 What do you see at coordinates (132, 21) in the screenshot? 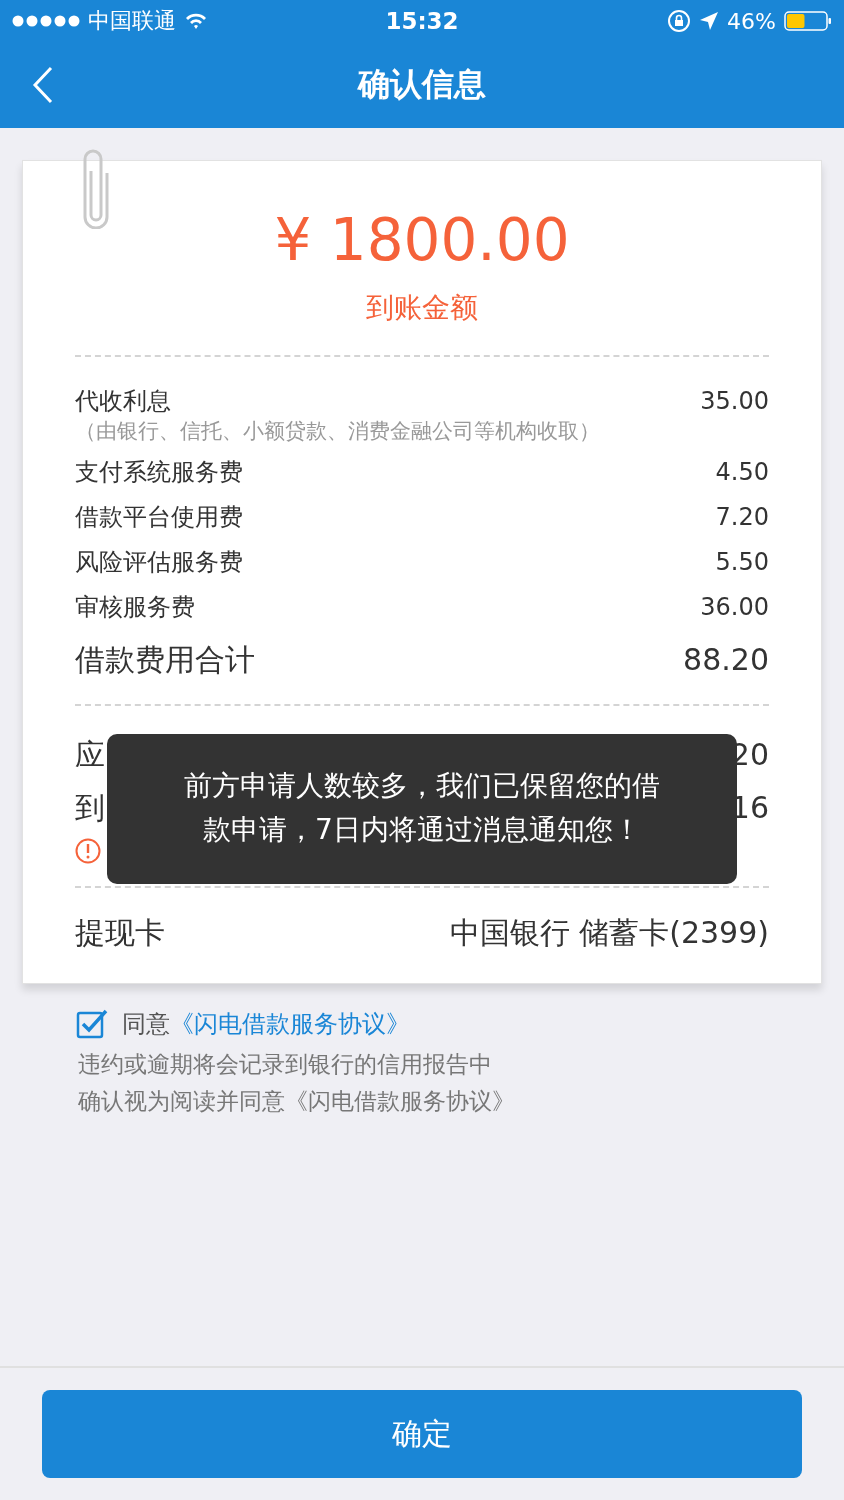
I see `carrier-name: 中国联通` at bounding box center [132, 21].